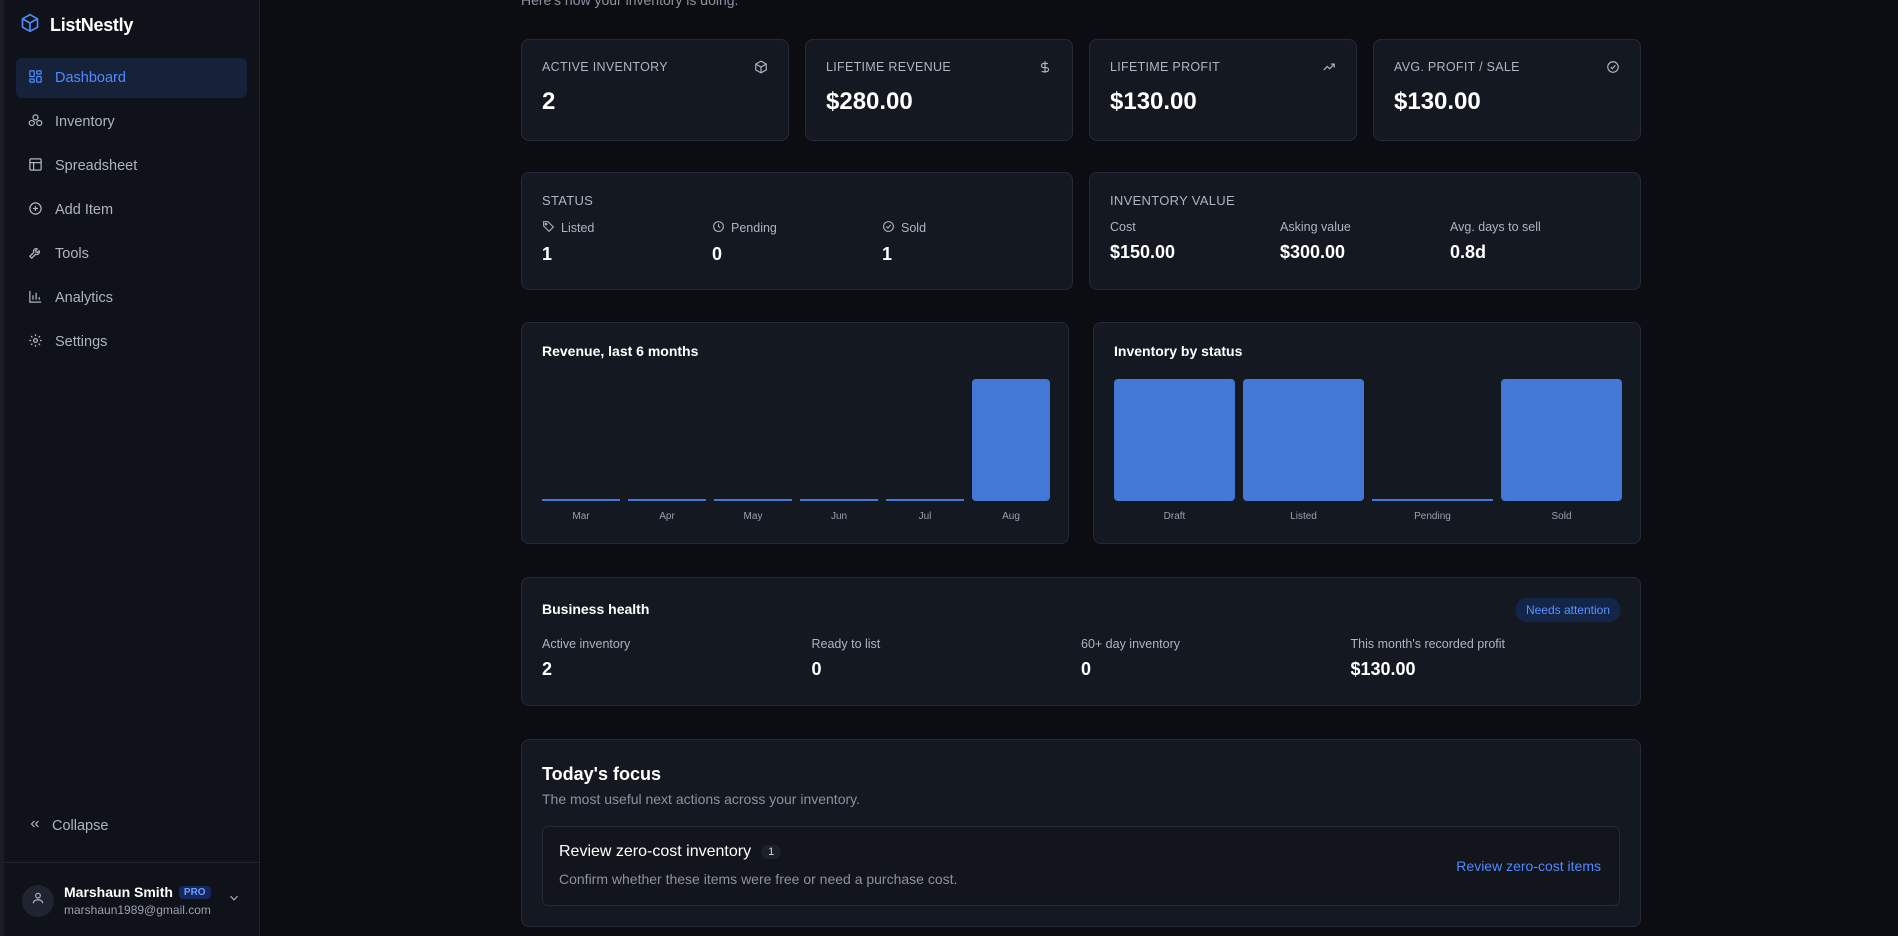 The height and width of the screenshot is (936, 1898). What do you see at coordinates (1468, 252) in the screenshot?
I see `value-amount: 0.8d` at bounding box center [1468, 252].